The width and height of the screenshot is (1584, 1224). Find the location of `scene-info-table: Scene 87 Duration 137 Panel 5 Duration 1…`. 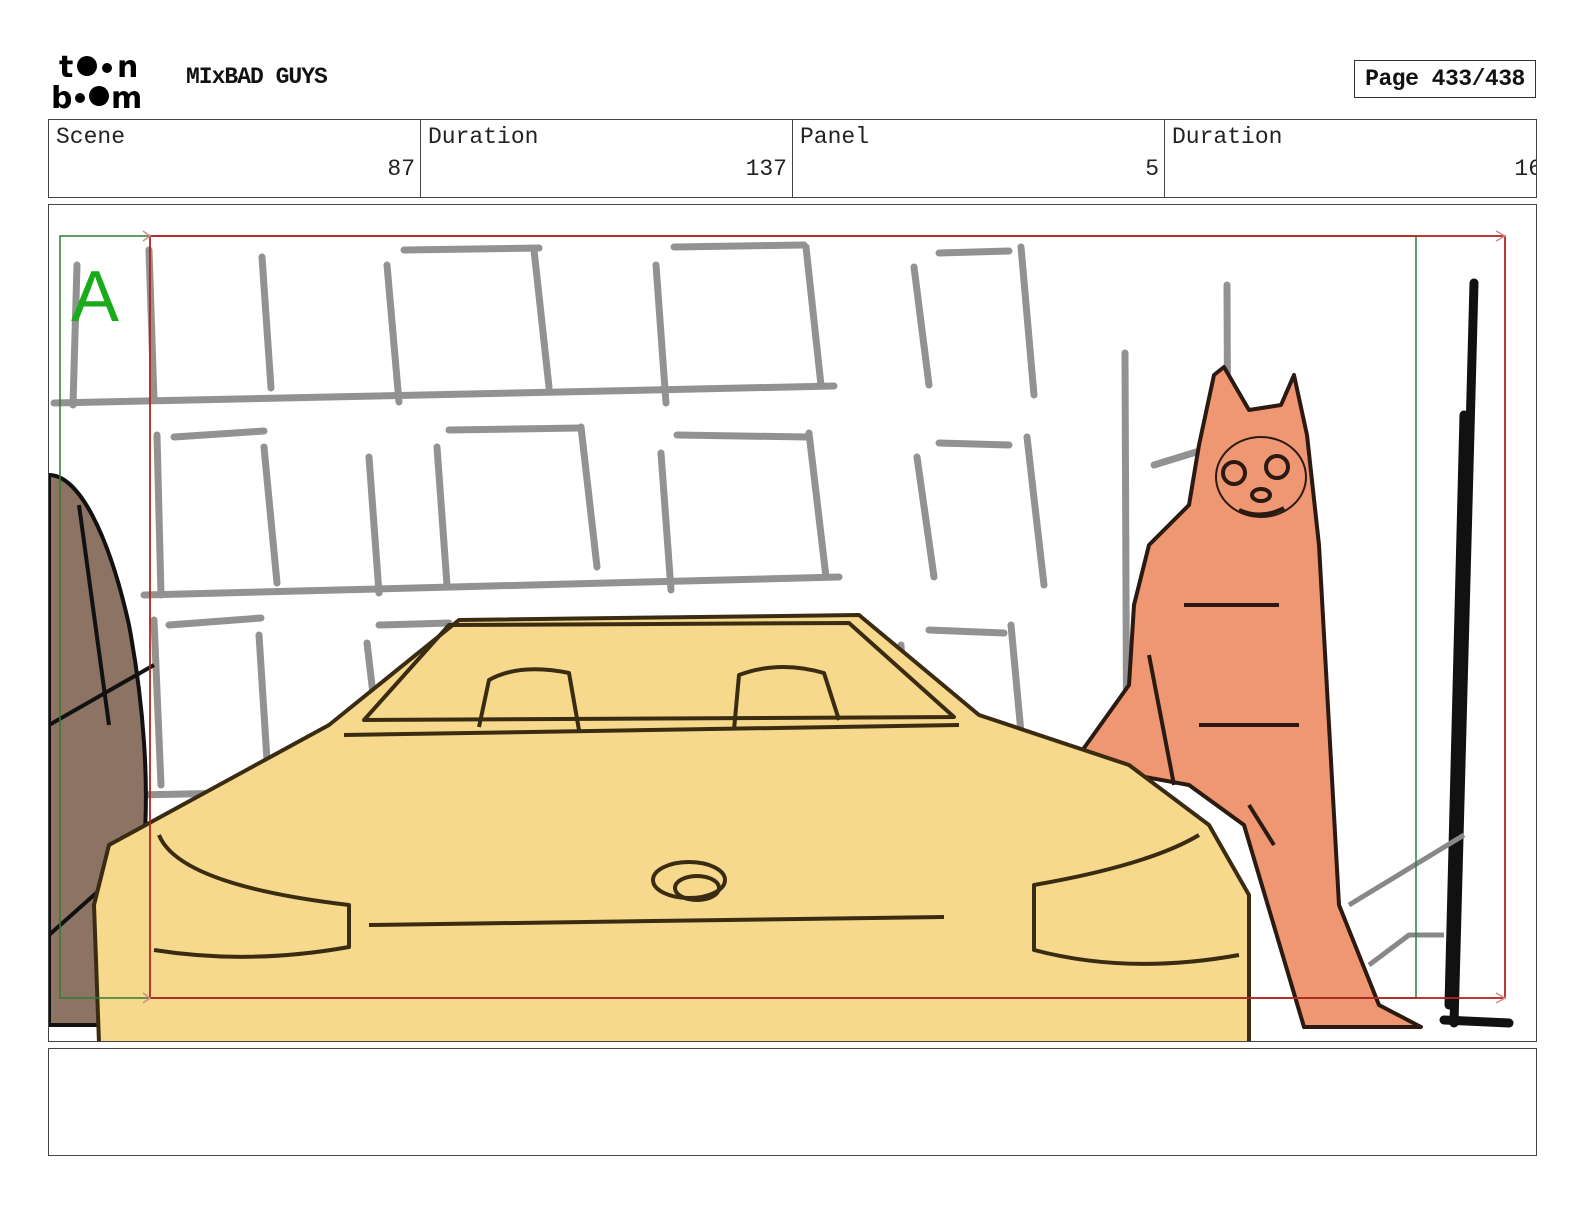

scene-info-table: Scene 87 Duration 137 Panel 5 Duration 1… is located at coordinates (792, 158).